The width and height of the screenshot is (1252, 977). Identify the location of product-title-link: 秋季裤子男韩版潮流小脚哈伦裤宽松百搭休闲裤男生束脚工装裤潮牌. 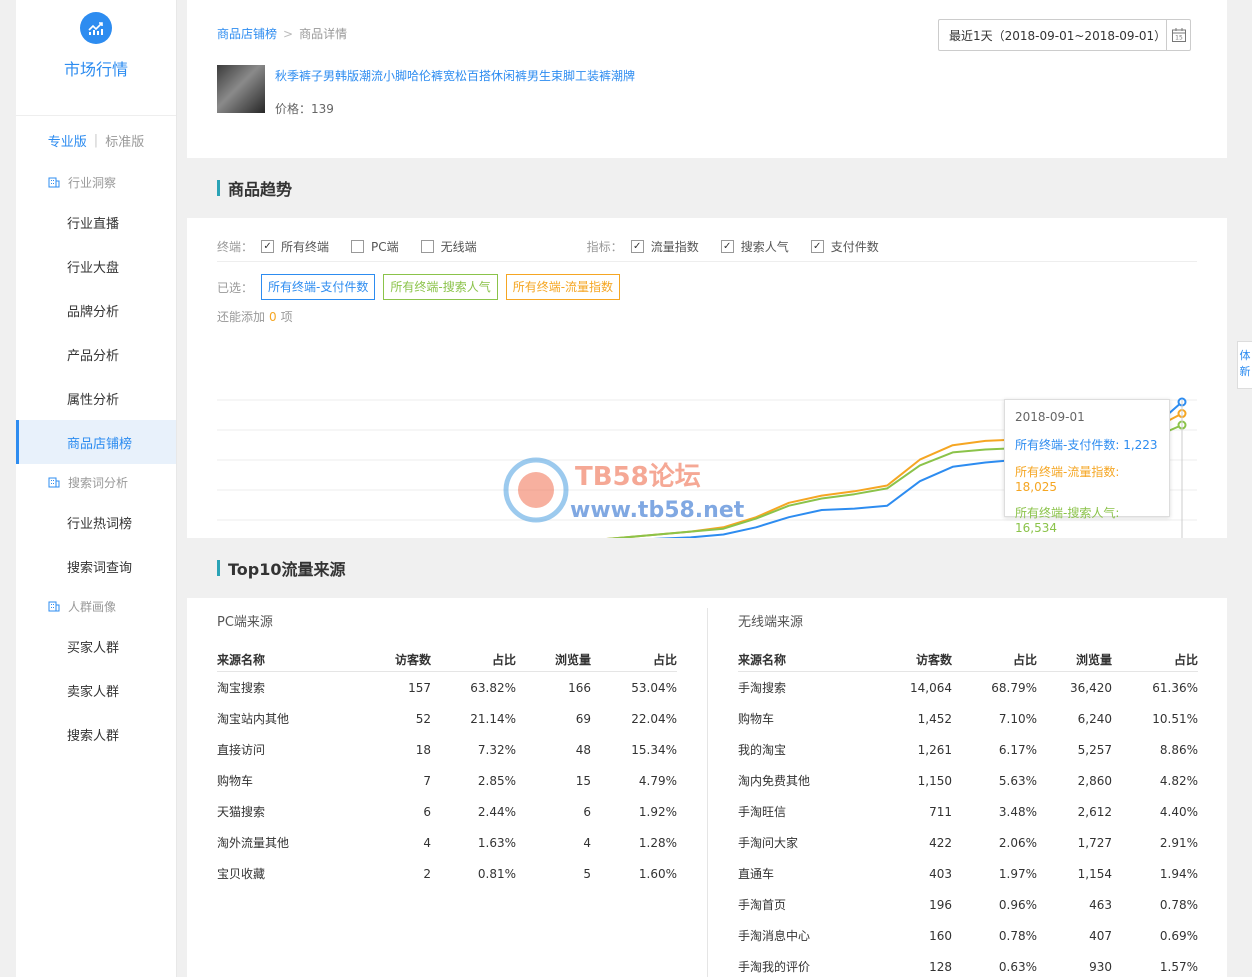
(455, 75).